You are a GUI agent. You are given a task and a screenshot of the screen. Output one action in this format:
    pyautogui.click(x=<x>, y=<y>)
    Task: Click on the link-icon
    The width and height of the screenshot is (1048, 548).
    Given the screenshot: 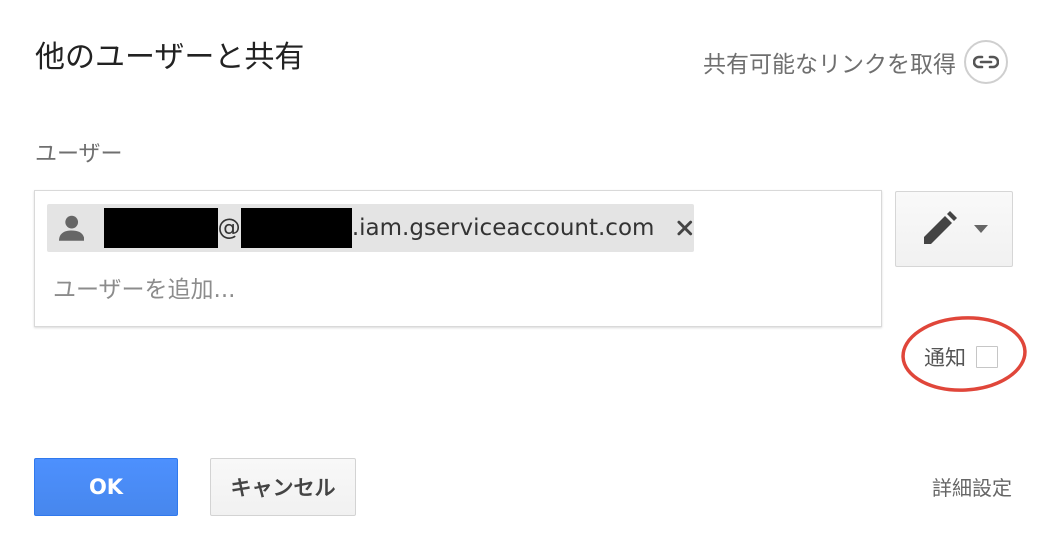 What is the action you would take?
    pyautogui.click(x=986, y=62)
    